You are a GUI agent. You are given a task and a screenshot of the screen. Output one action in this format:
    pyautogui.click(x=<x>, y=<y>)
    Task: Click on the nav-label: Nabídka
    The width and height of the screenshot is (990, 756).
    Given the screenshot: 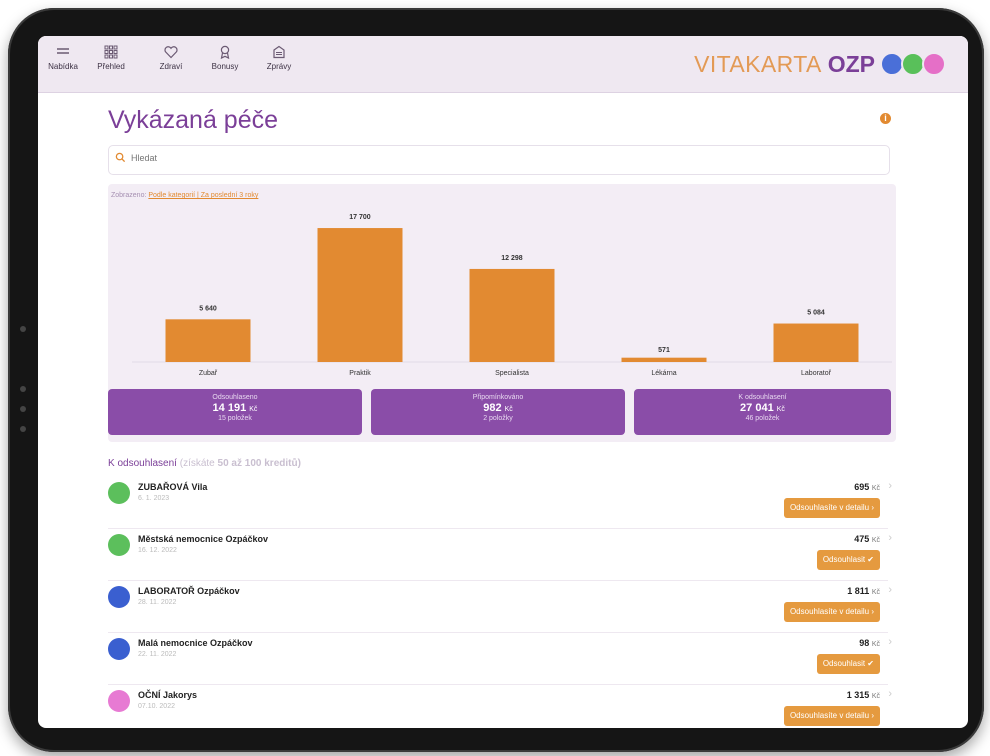 What is the action you would take?
    pyautogui.click(x=63, y=66)
    